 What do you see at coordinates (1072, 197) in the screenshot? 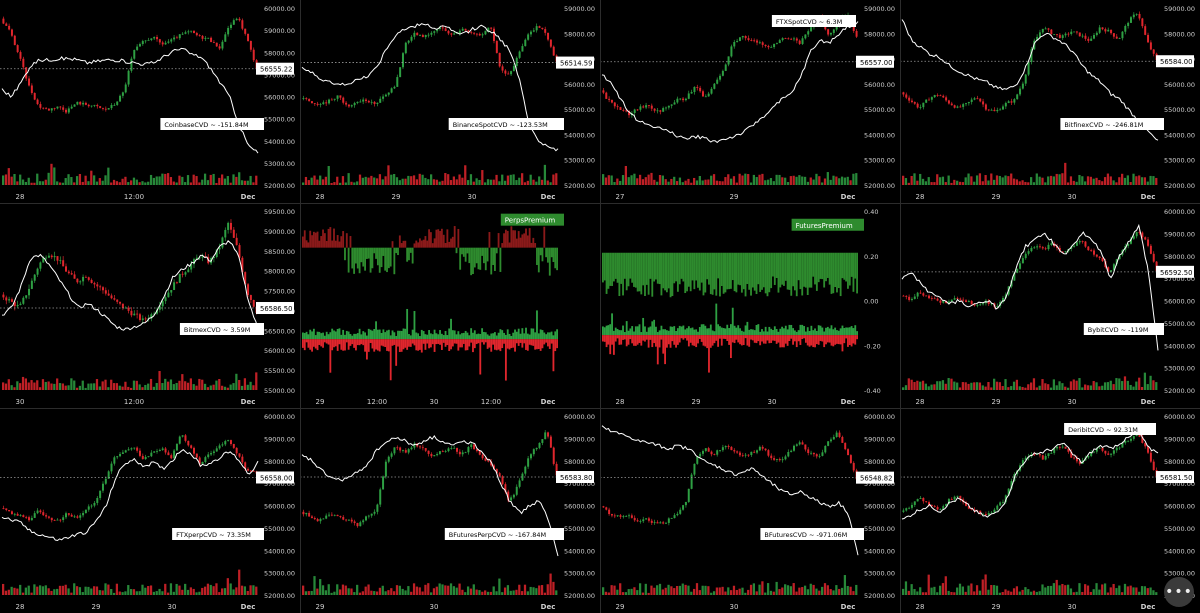
I see `x-tick-label: 30` at bounding box center [1072, 197].